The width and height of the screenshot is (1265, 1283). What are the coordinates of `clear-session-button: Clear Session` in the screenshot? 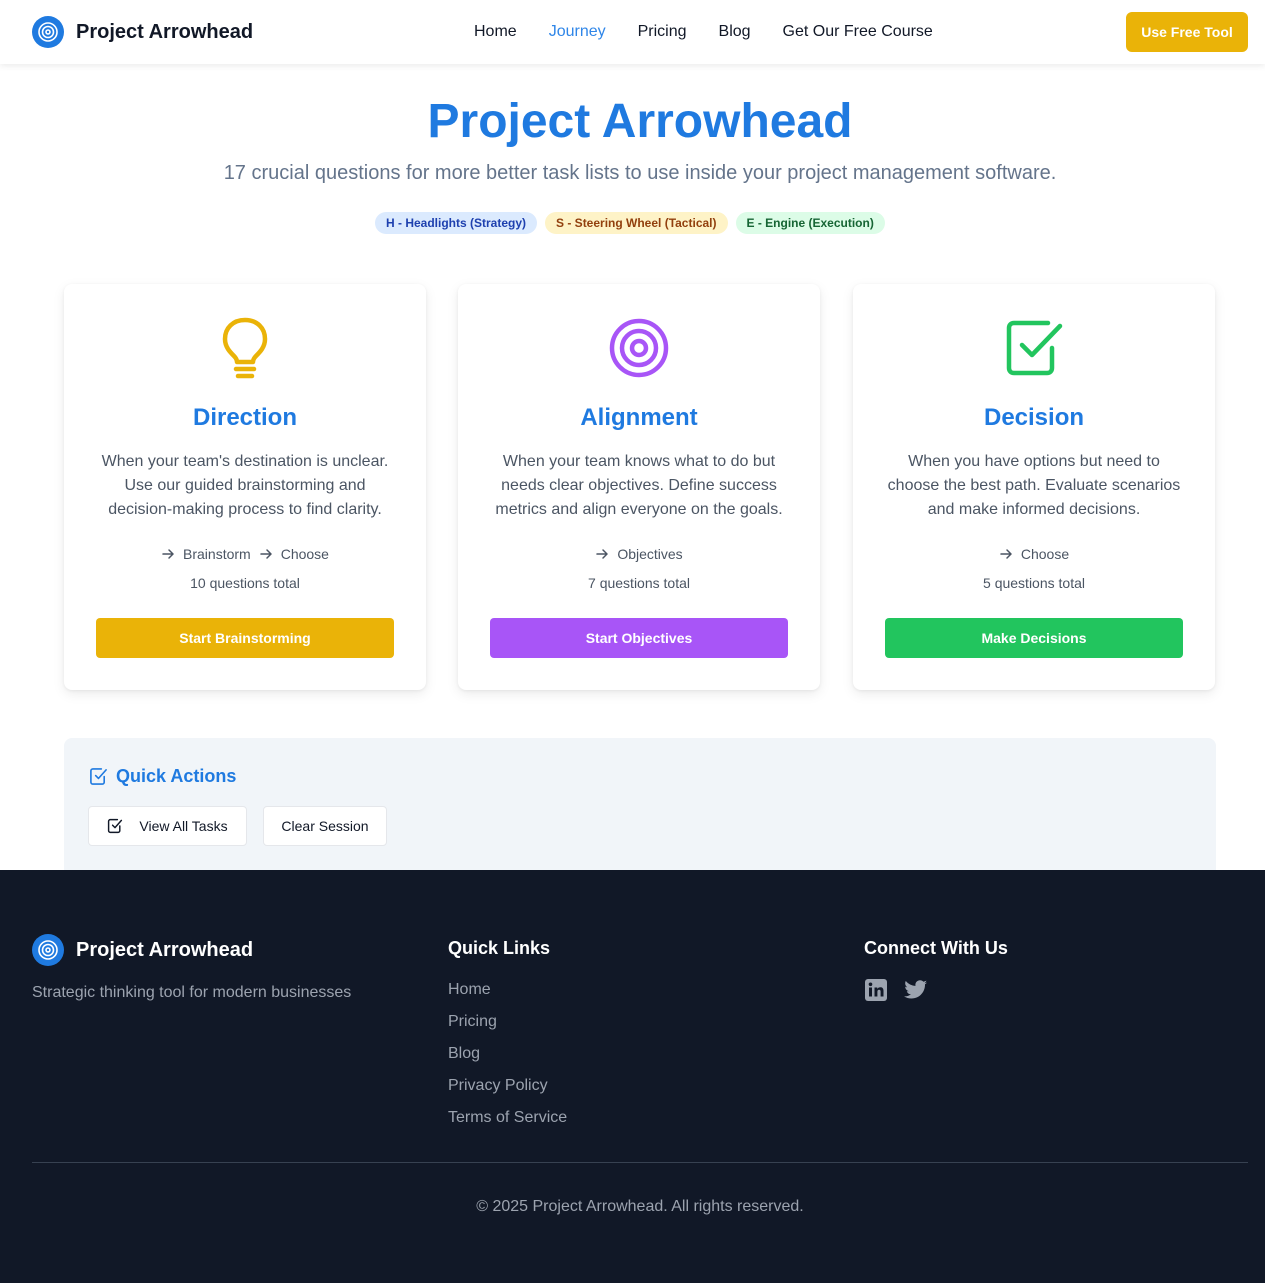 It's located at (325, 826).